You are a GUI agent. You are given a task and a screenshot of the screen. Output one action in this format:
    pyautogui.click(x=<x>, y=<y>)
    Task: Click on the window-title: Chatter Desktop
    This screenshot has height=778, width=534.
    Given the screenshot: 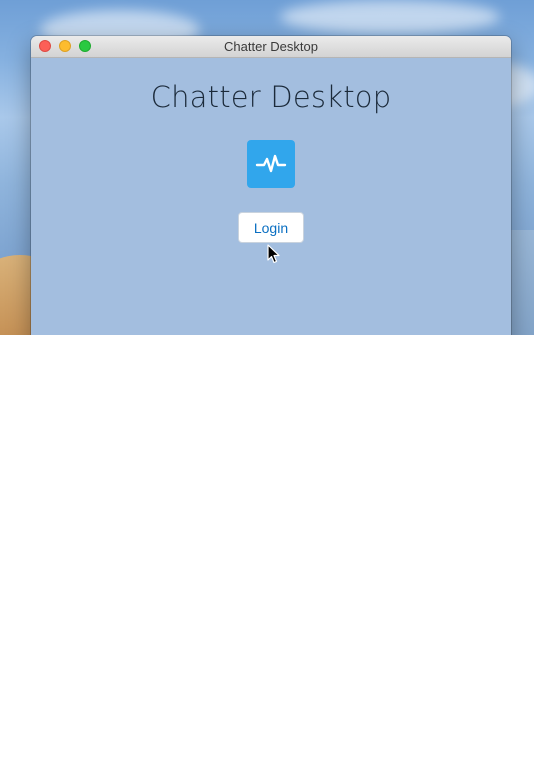 What is the action you would take?
    pyautogui.click(x=271, y=46)
    